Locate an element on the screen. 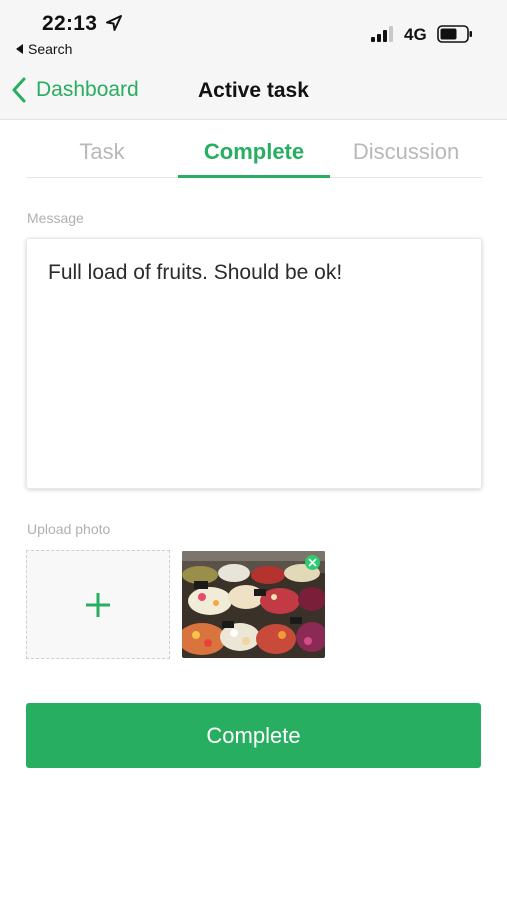 Image resolution: width=507 pixels, height=900 pixels. chevron-left-icon is located at coordinates (19, 90).